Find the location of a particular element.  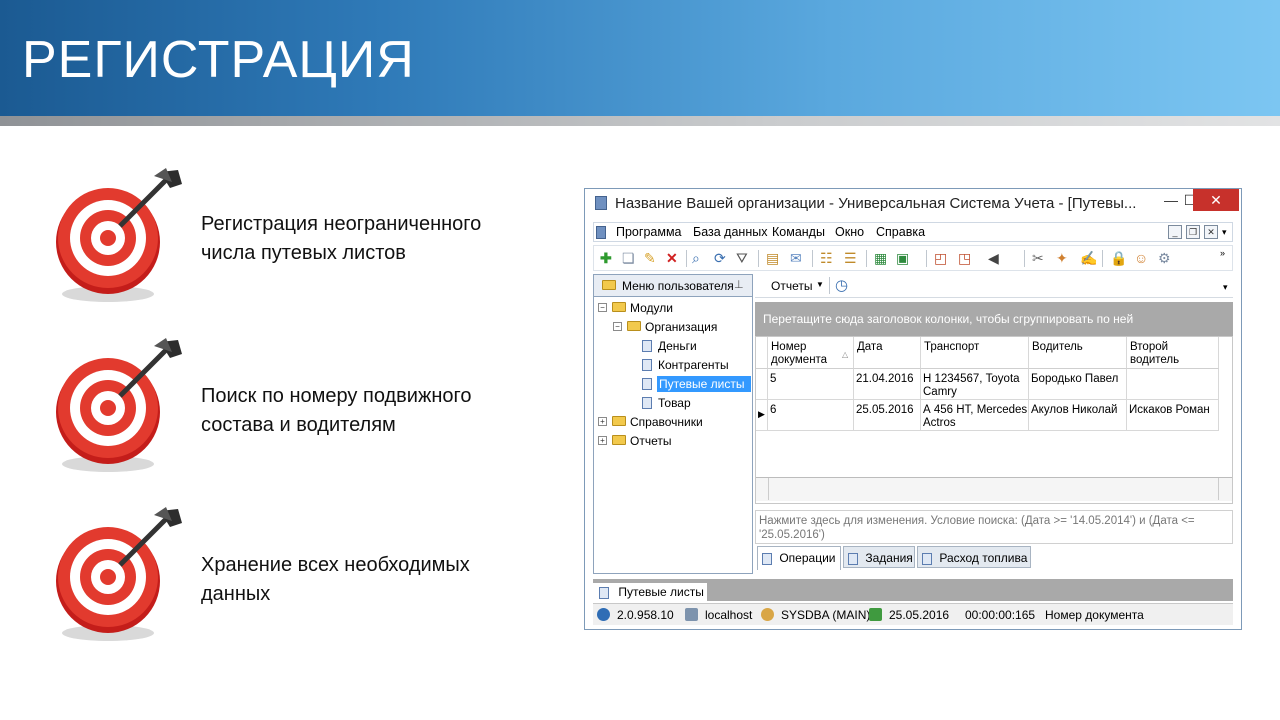

menu-item-help: Справка is located at coordinates (900, 232).